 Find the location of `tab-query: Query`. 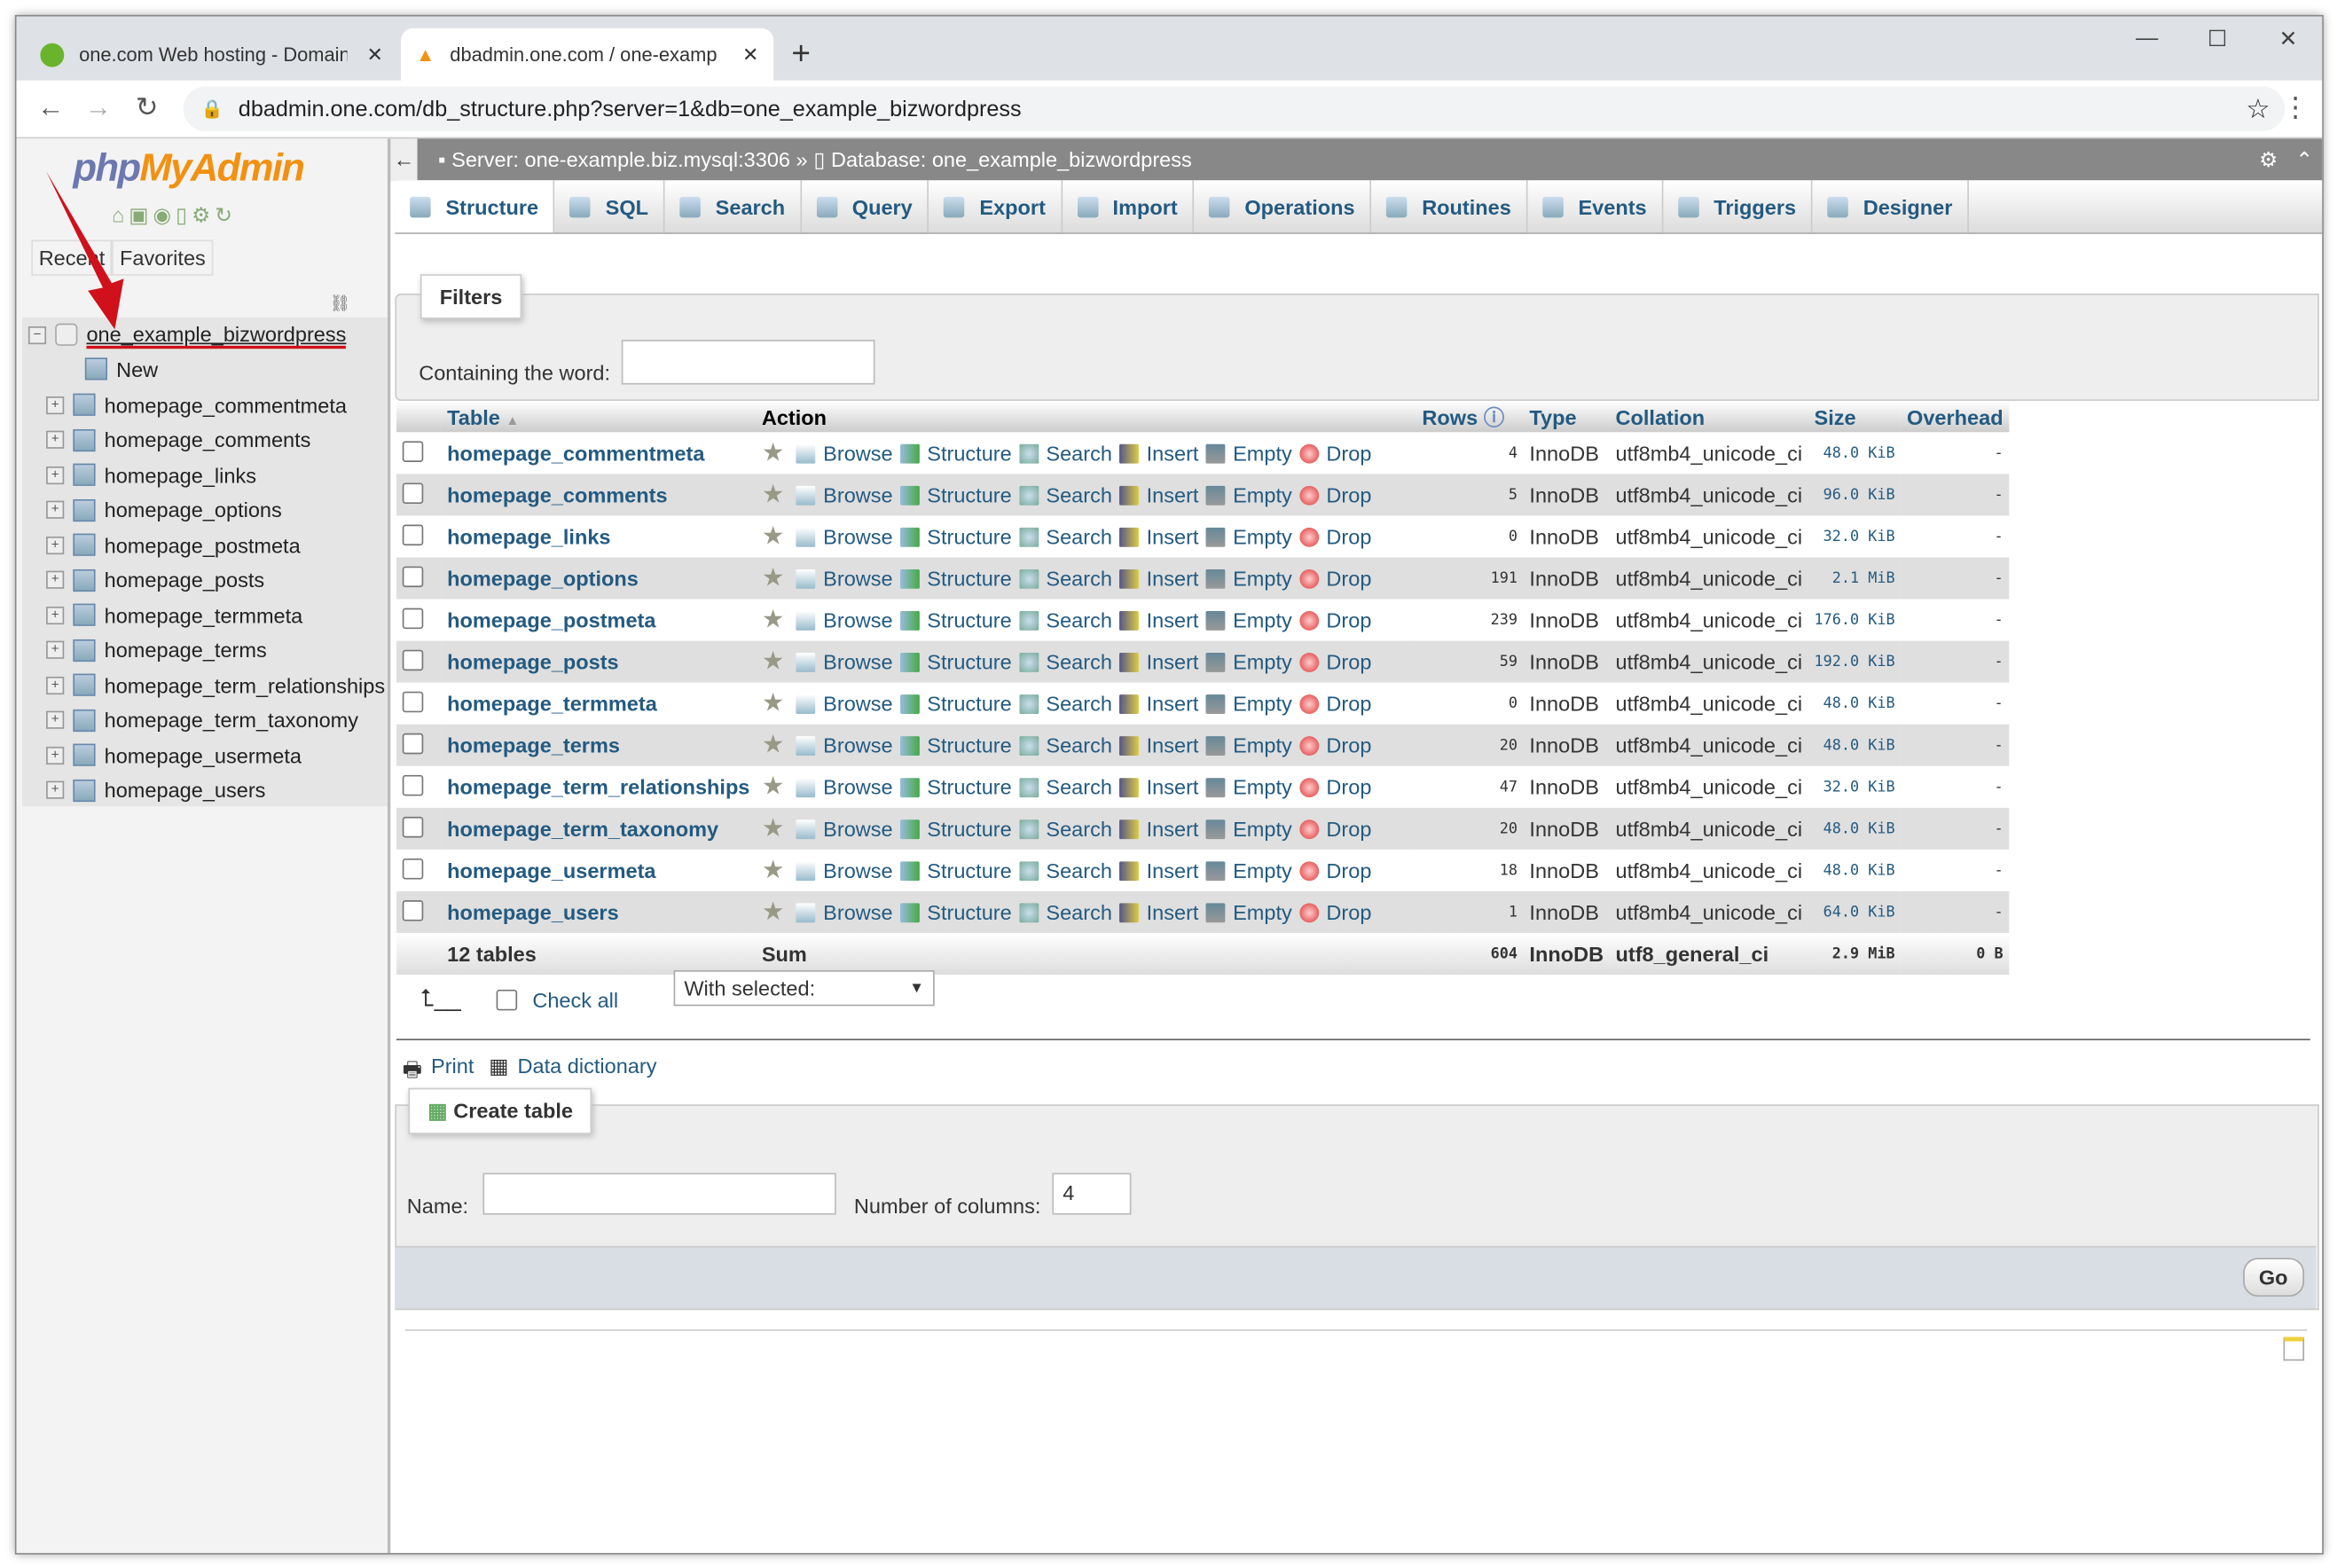

tab-query: Query is located at coordinates (866, 206).